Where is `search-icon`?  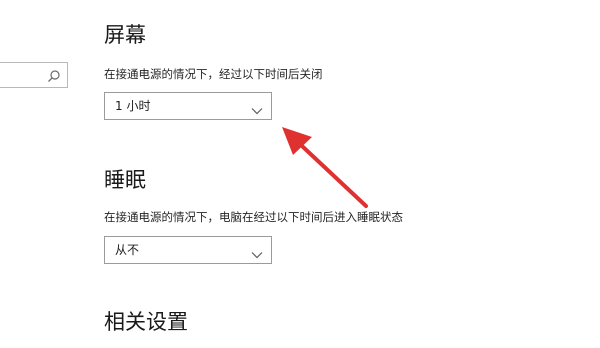 search-icon is located at coordinates (54, 75).